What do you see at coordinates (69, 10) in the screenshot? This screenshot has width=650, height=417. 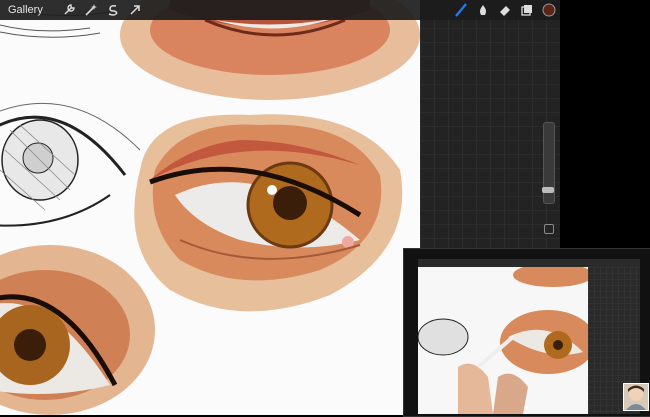 I see `wrench-icon` at bounding box center [69, 10].